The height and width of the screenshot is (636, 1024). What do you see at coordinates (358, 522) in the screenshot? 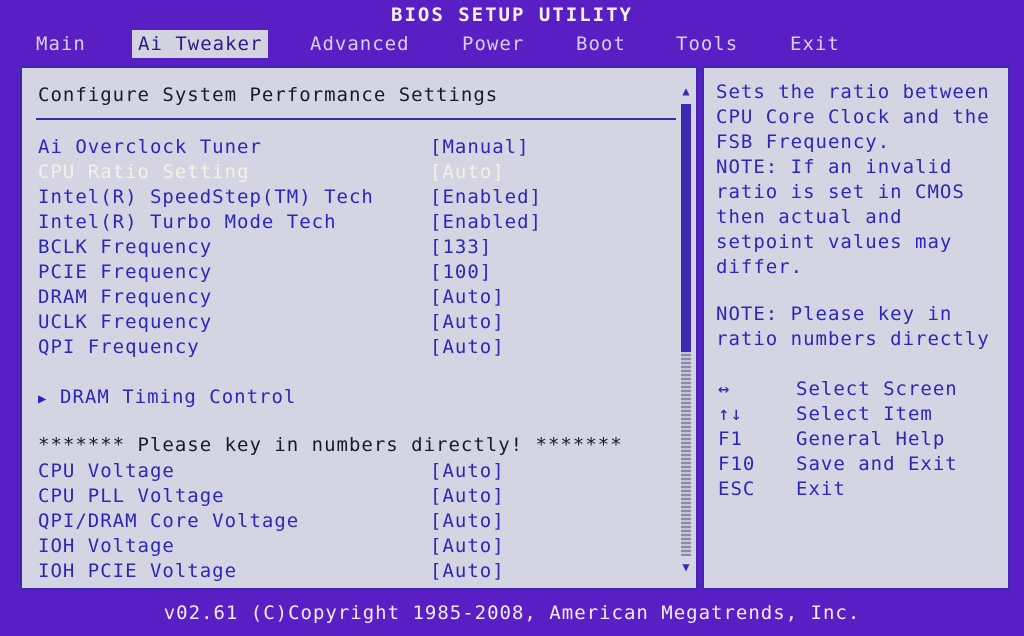
I see `setting-qpi-dram-core-voltage: QPI/DRAM Core Voltage [Auto]` at bounding box center [358, 522].